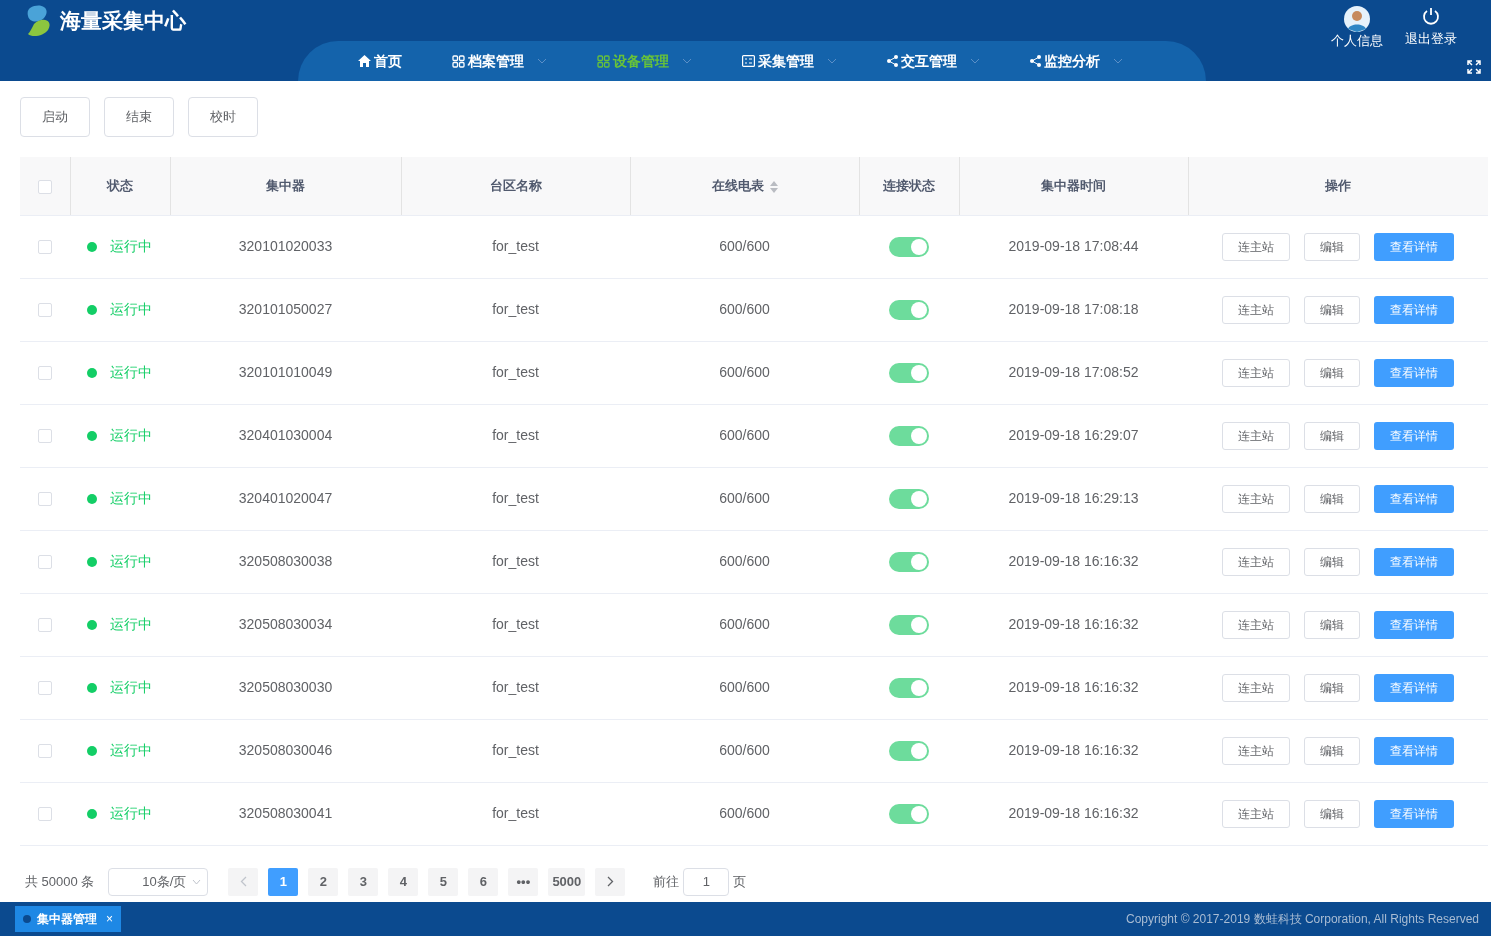  What do you see at coordinates (363, 881) in the screenshot?
I see `page-button: 3` at bounding box center [363, 881].